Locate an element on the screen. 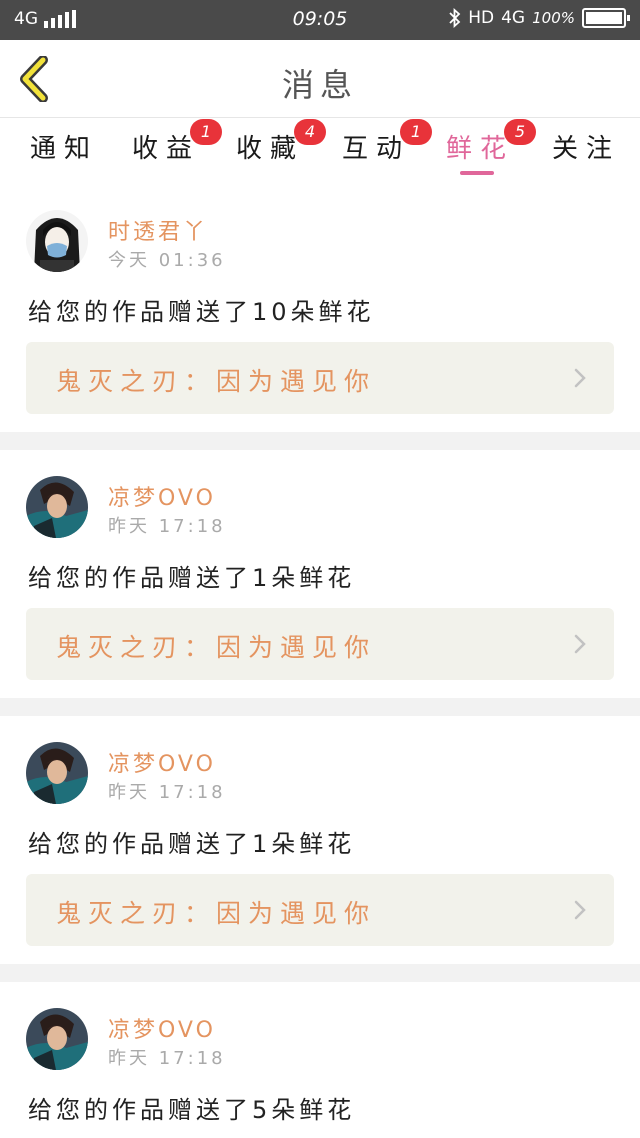 Image resolution: width=640 pixels, height=1138 pixels. tab-favorites: 收藏 4 is located at coordinates (281, 145).